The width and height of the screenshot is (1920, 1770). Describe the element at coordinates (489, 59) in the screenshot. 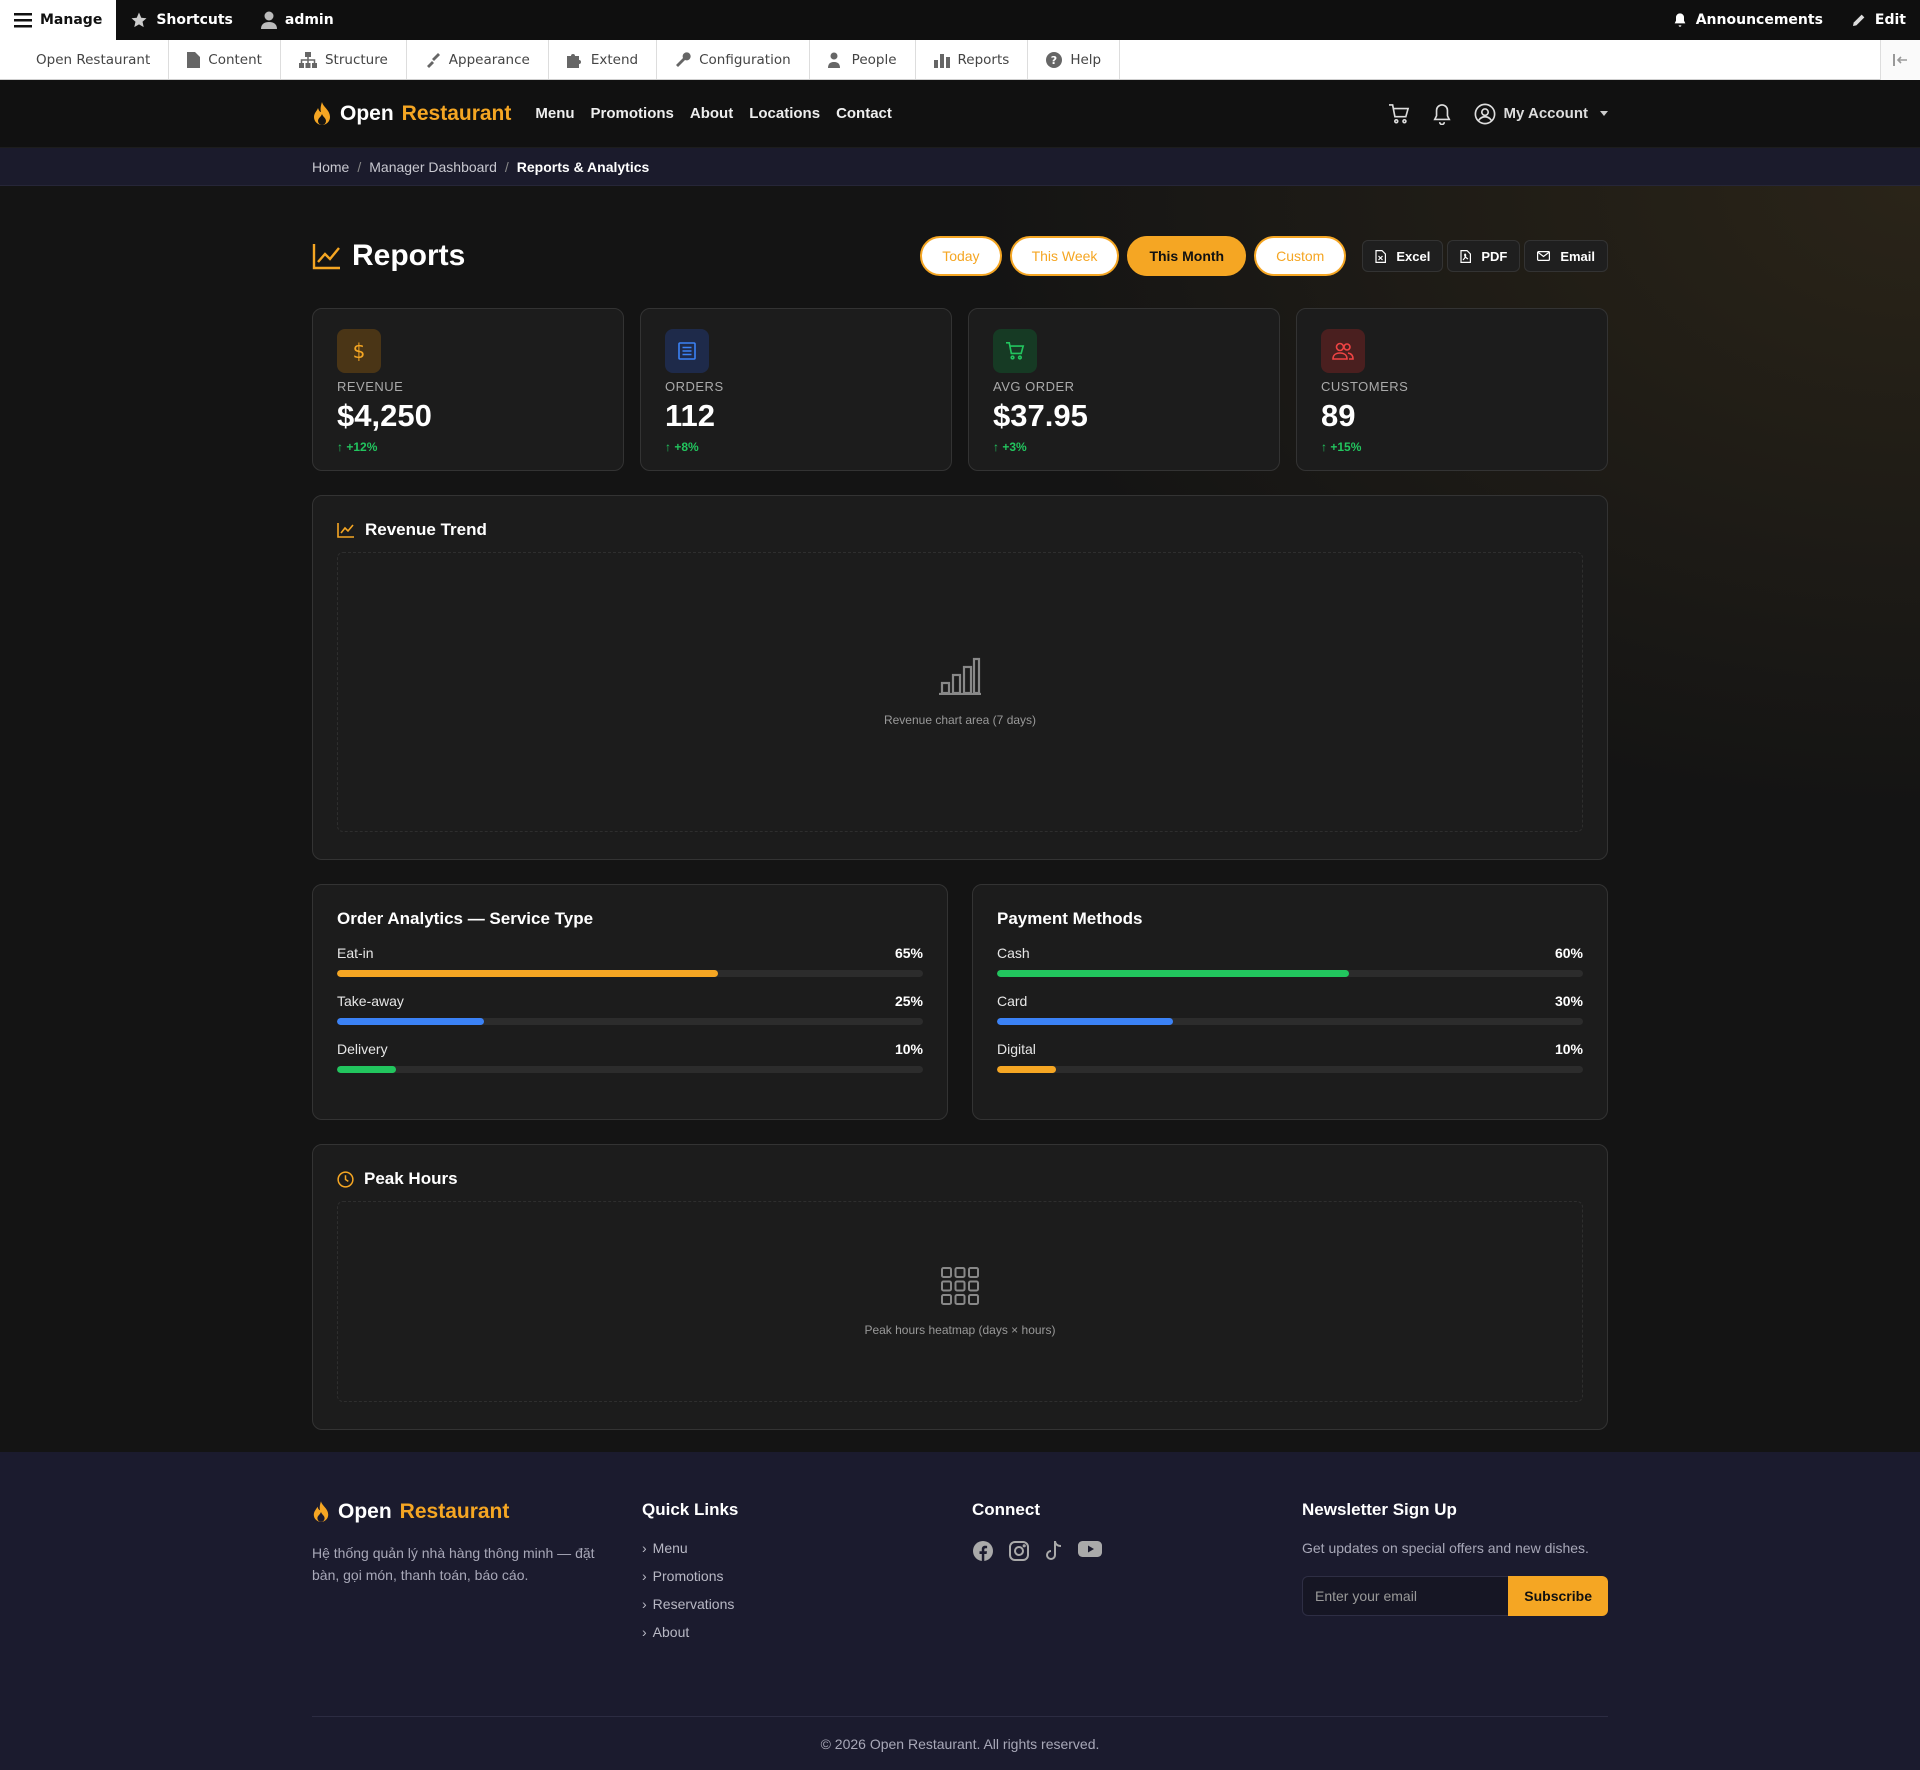

I see `tray-item-label: Appearance` at that location.